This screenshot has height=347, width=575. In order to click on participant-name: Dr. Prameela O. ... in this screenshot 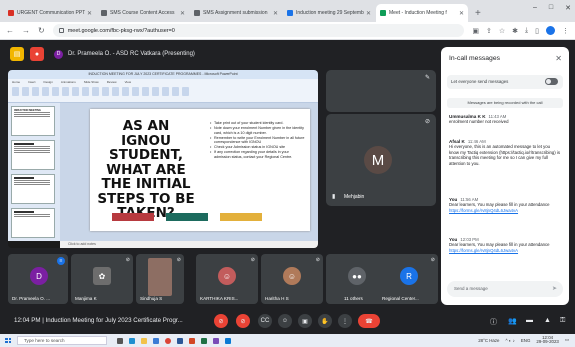, I will do `click(31, 298)`.